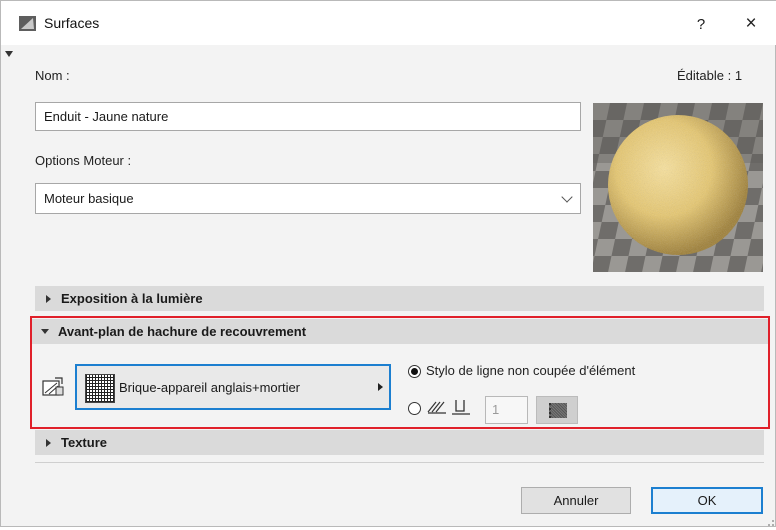  I want to click on collapse-down-icon, so click(45, 331).